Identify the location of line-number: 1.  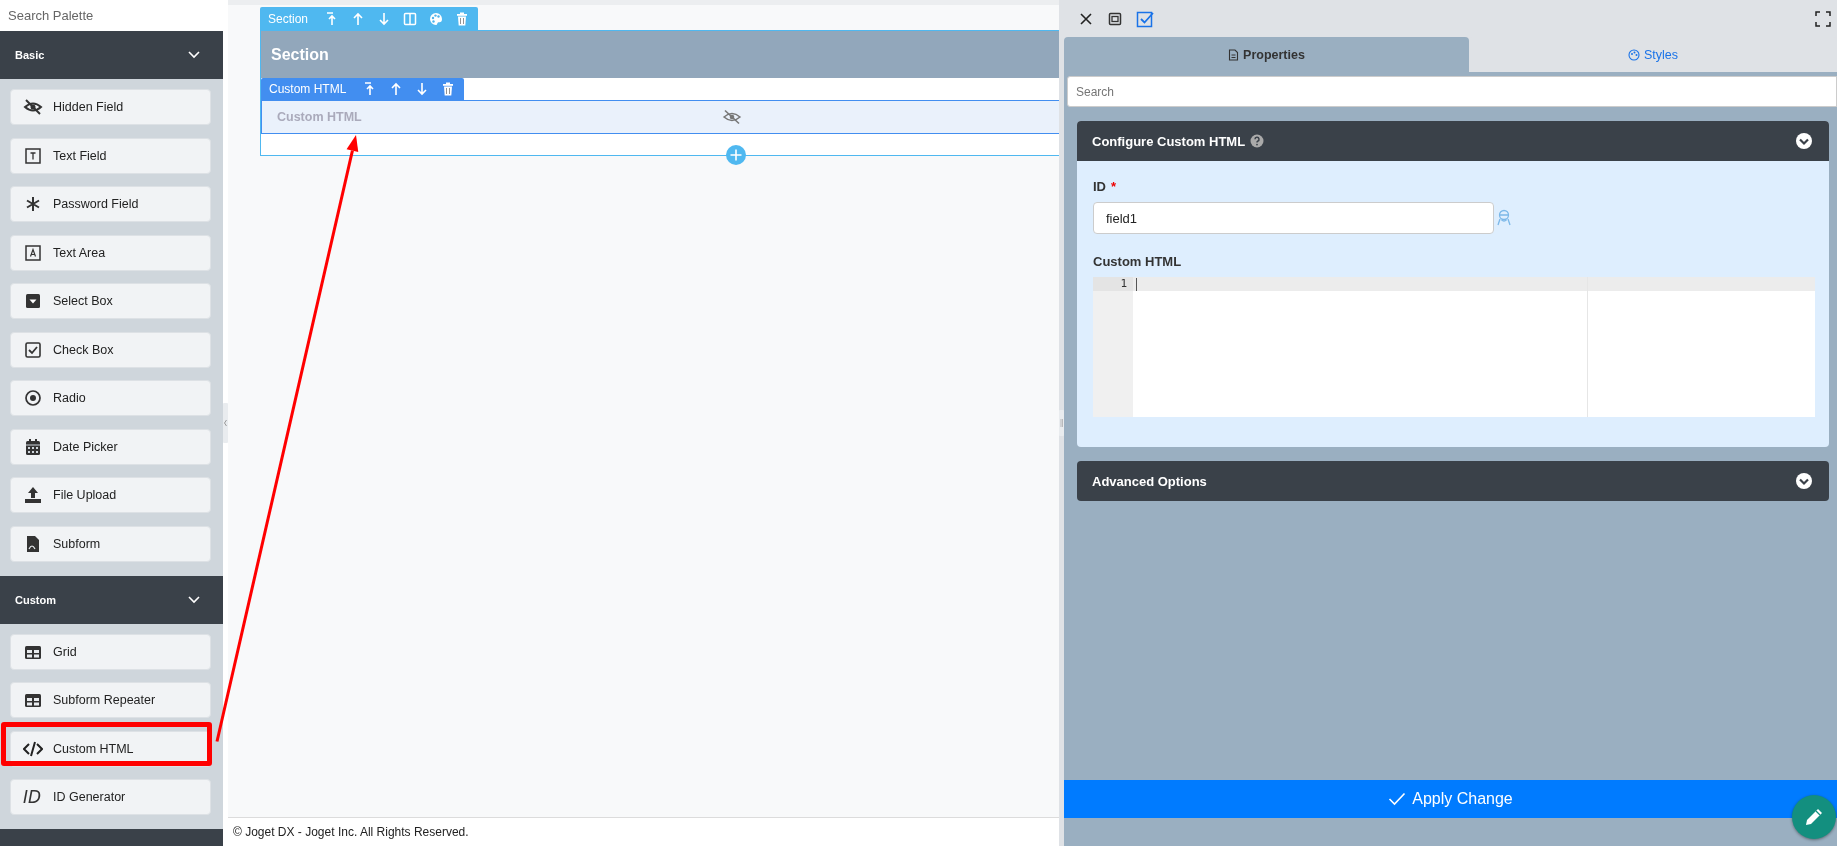
(1113, 284).